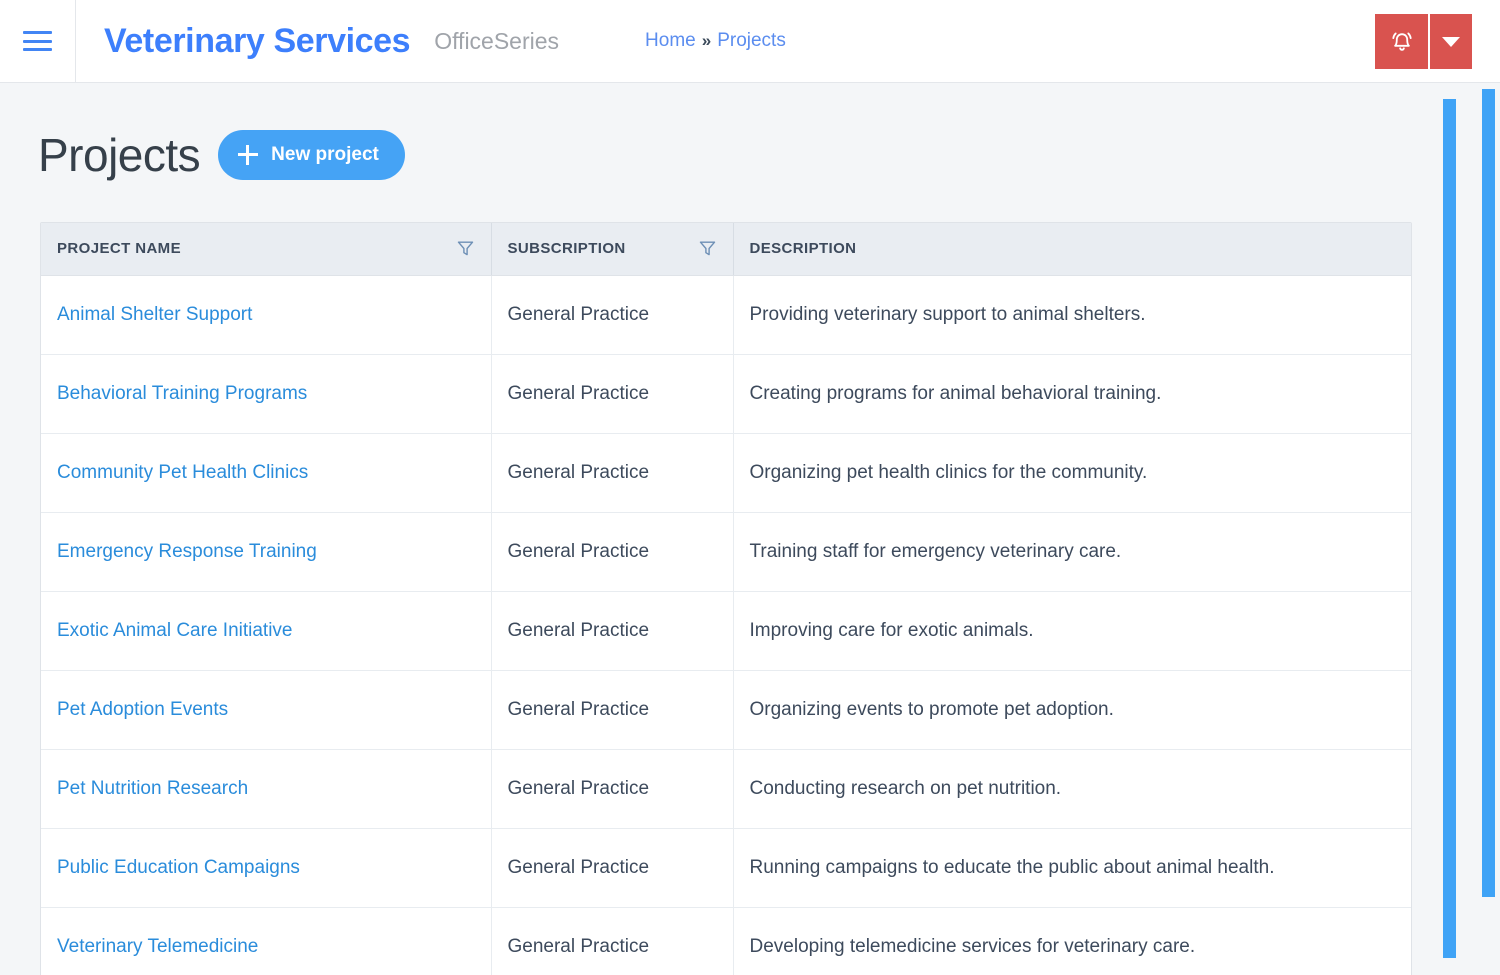 This screenshot has height=975, width=1500. What do you see at coordinates (152, 788) in the screenshot?
I see `project-link: Pet Nutrition Research` at bounding box center [152, 788].